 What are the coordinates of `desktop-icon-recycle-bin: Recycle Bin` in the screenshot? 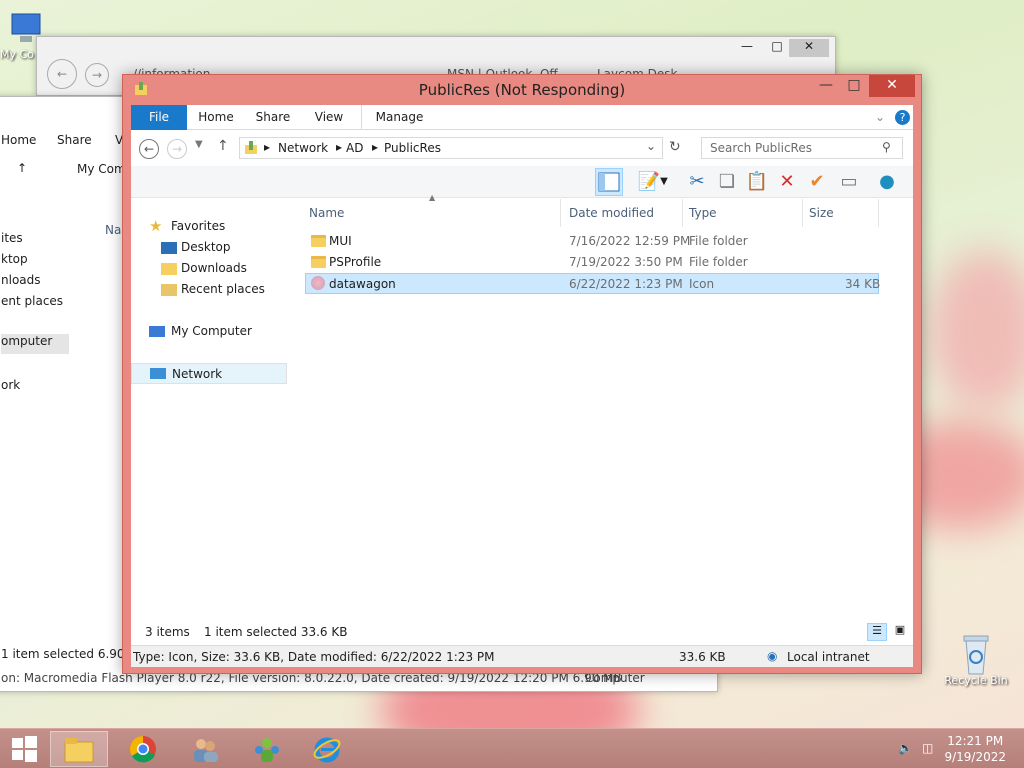 It's located at (976, 659).